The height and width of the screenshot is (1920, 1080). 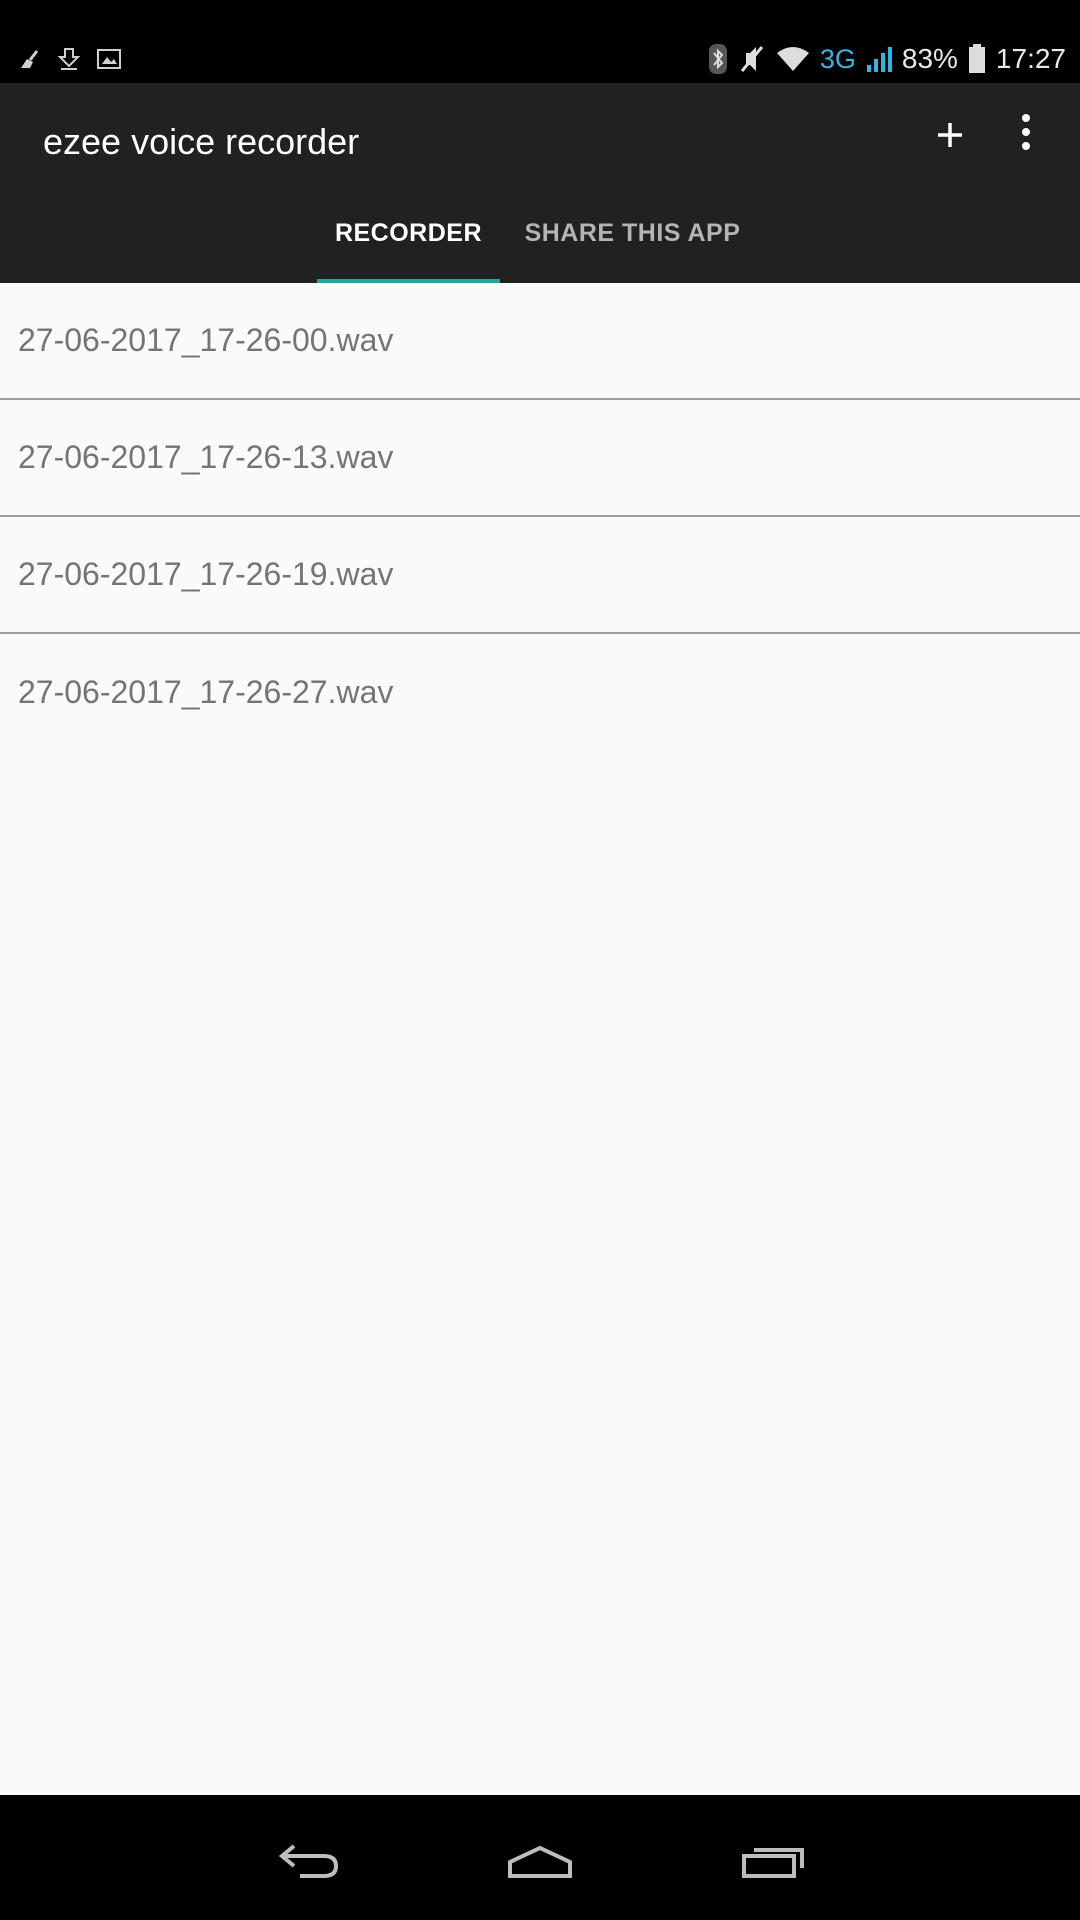 What do you see at coordinates (632, 233) in the screenshot?
I see `tab-share-this-app: SHARE THIS APP` at bounding box center [632, 233].